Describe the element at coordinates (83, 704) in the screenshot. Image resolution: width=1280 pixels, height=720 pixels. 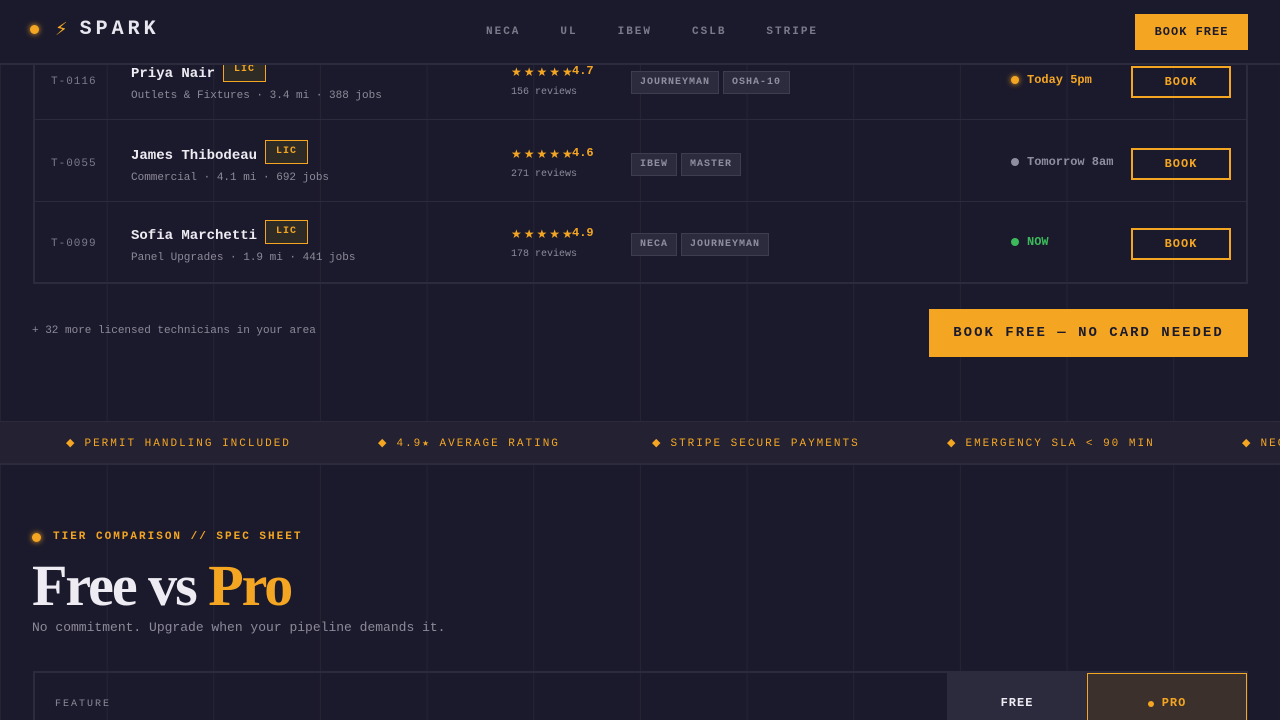
I see `feature-column-header: FEATURE` at that location.